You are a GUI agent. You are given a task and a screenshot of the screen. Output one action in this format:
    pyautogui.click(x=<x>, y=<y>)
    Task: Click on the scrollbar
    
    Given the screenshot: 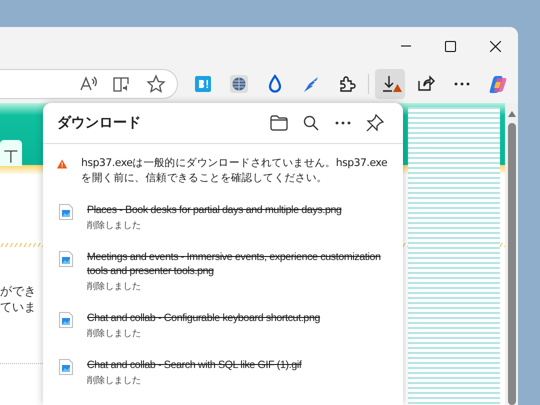 What is the action you would take?
    pyautogui.click(x=511, y=254)
    